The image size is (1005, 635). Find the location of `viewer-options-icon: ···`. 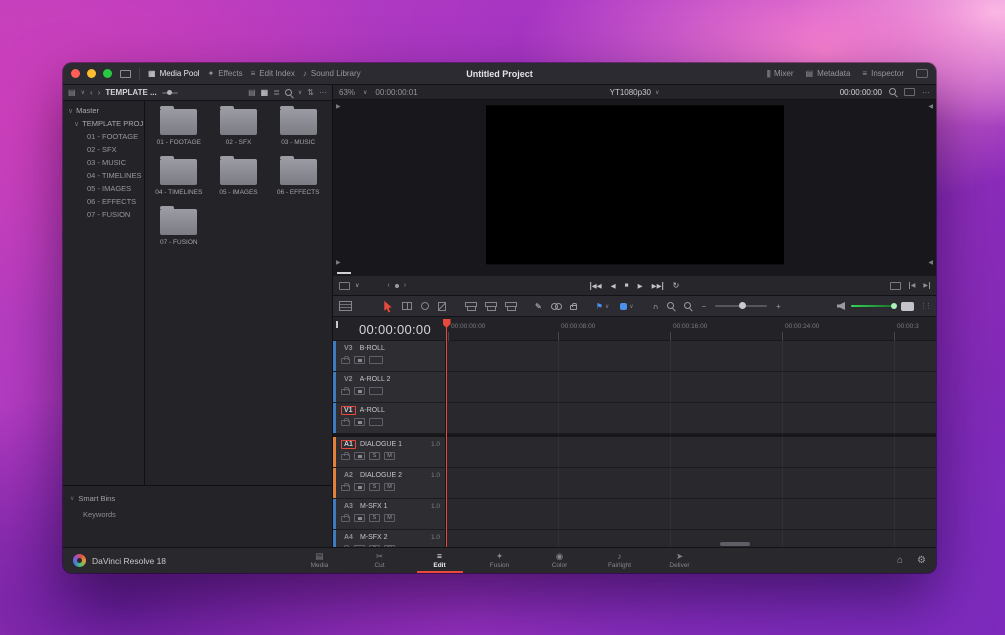

viewer-options-icon: ··· is located at coordinates (926, 92).